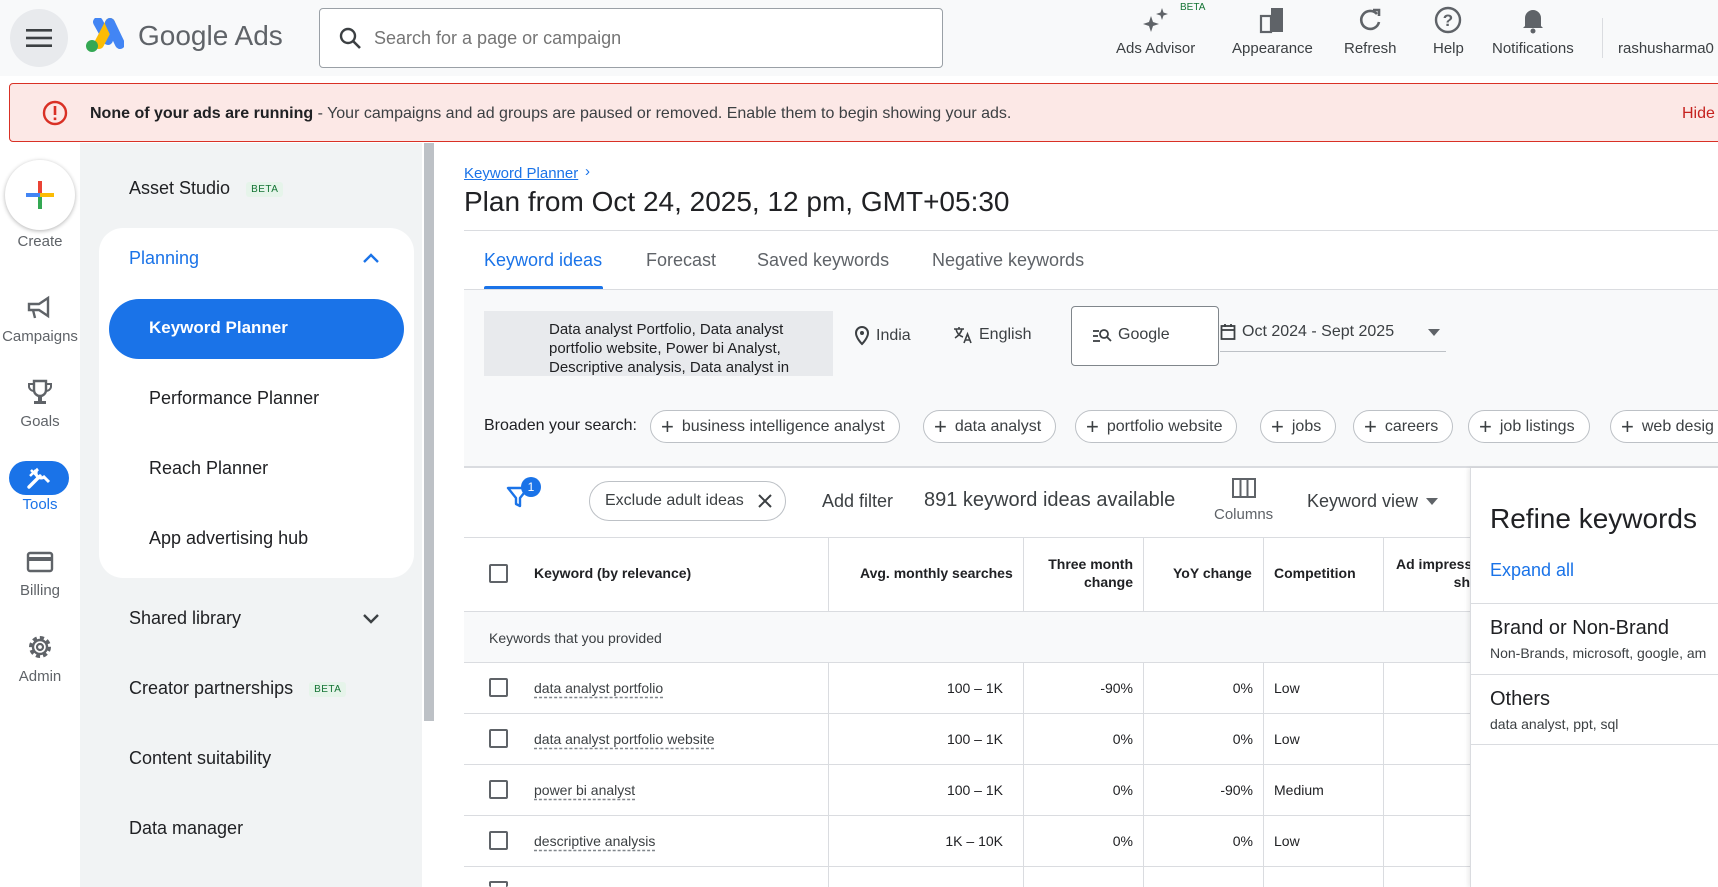  What do you see at coordinates (1243, 500) in the screenshot?
I see `columns-button: Columns` at bounding box center [1243, 500].